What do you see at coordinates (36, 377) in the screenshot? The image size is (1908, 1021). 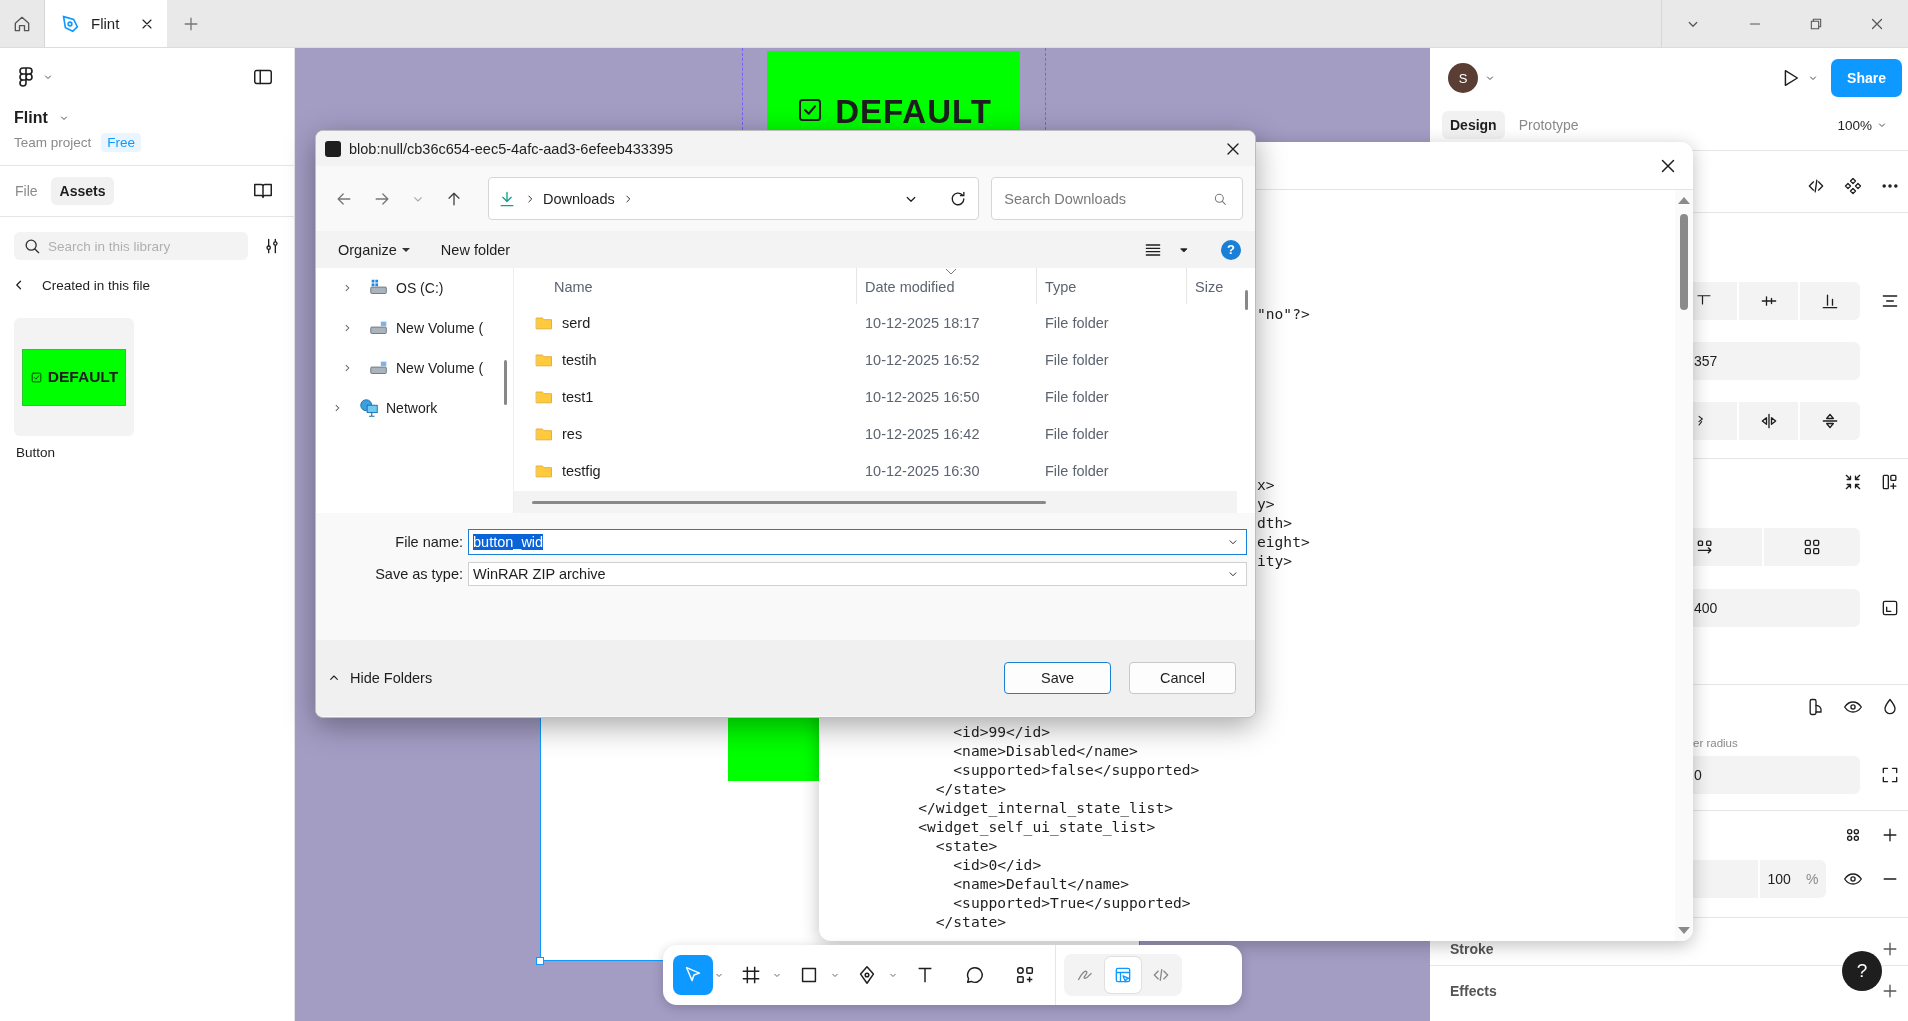 I see `checkbox-icon` at bounding box center [36, 377].